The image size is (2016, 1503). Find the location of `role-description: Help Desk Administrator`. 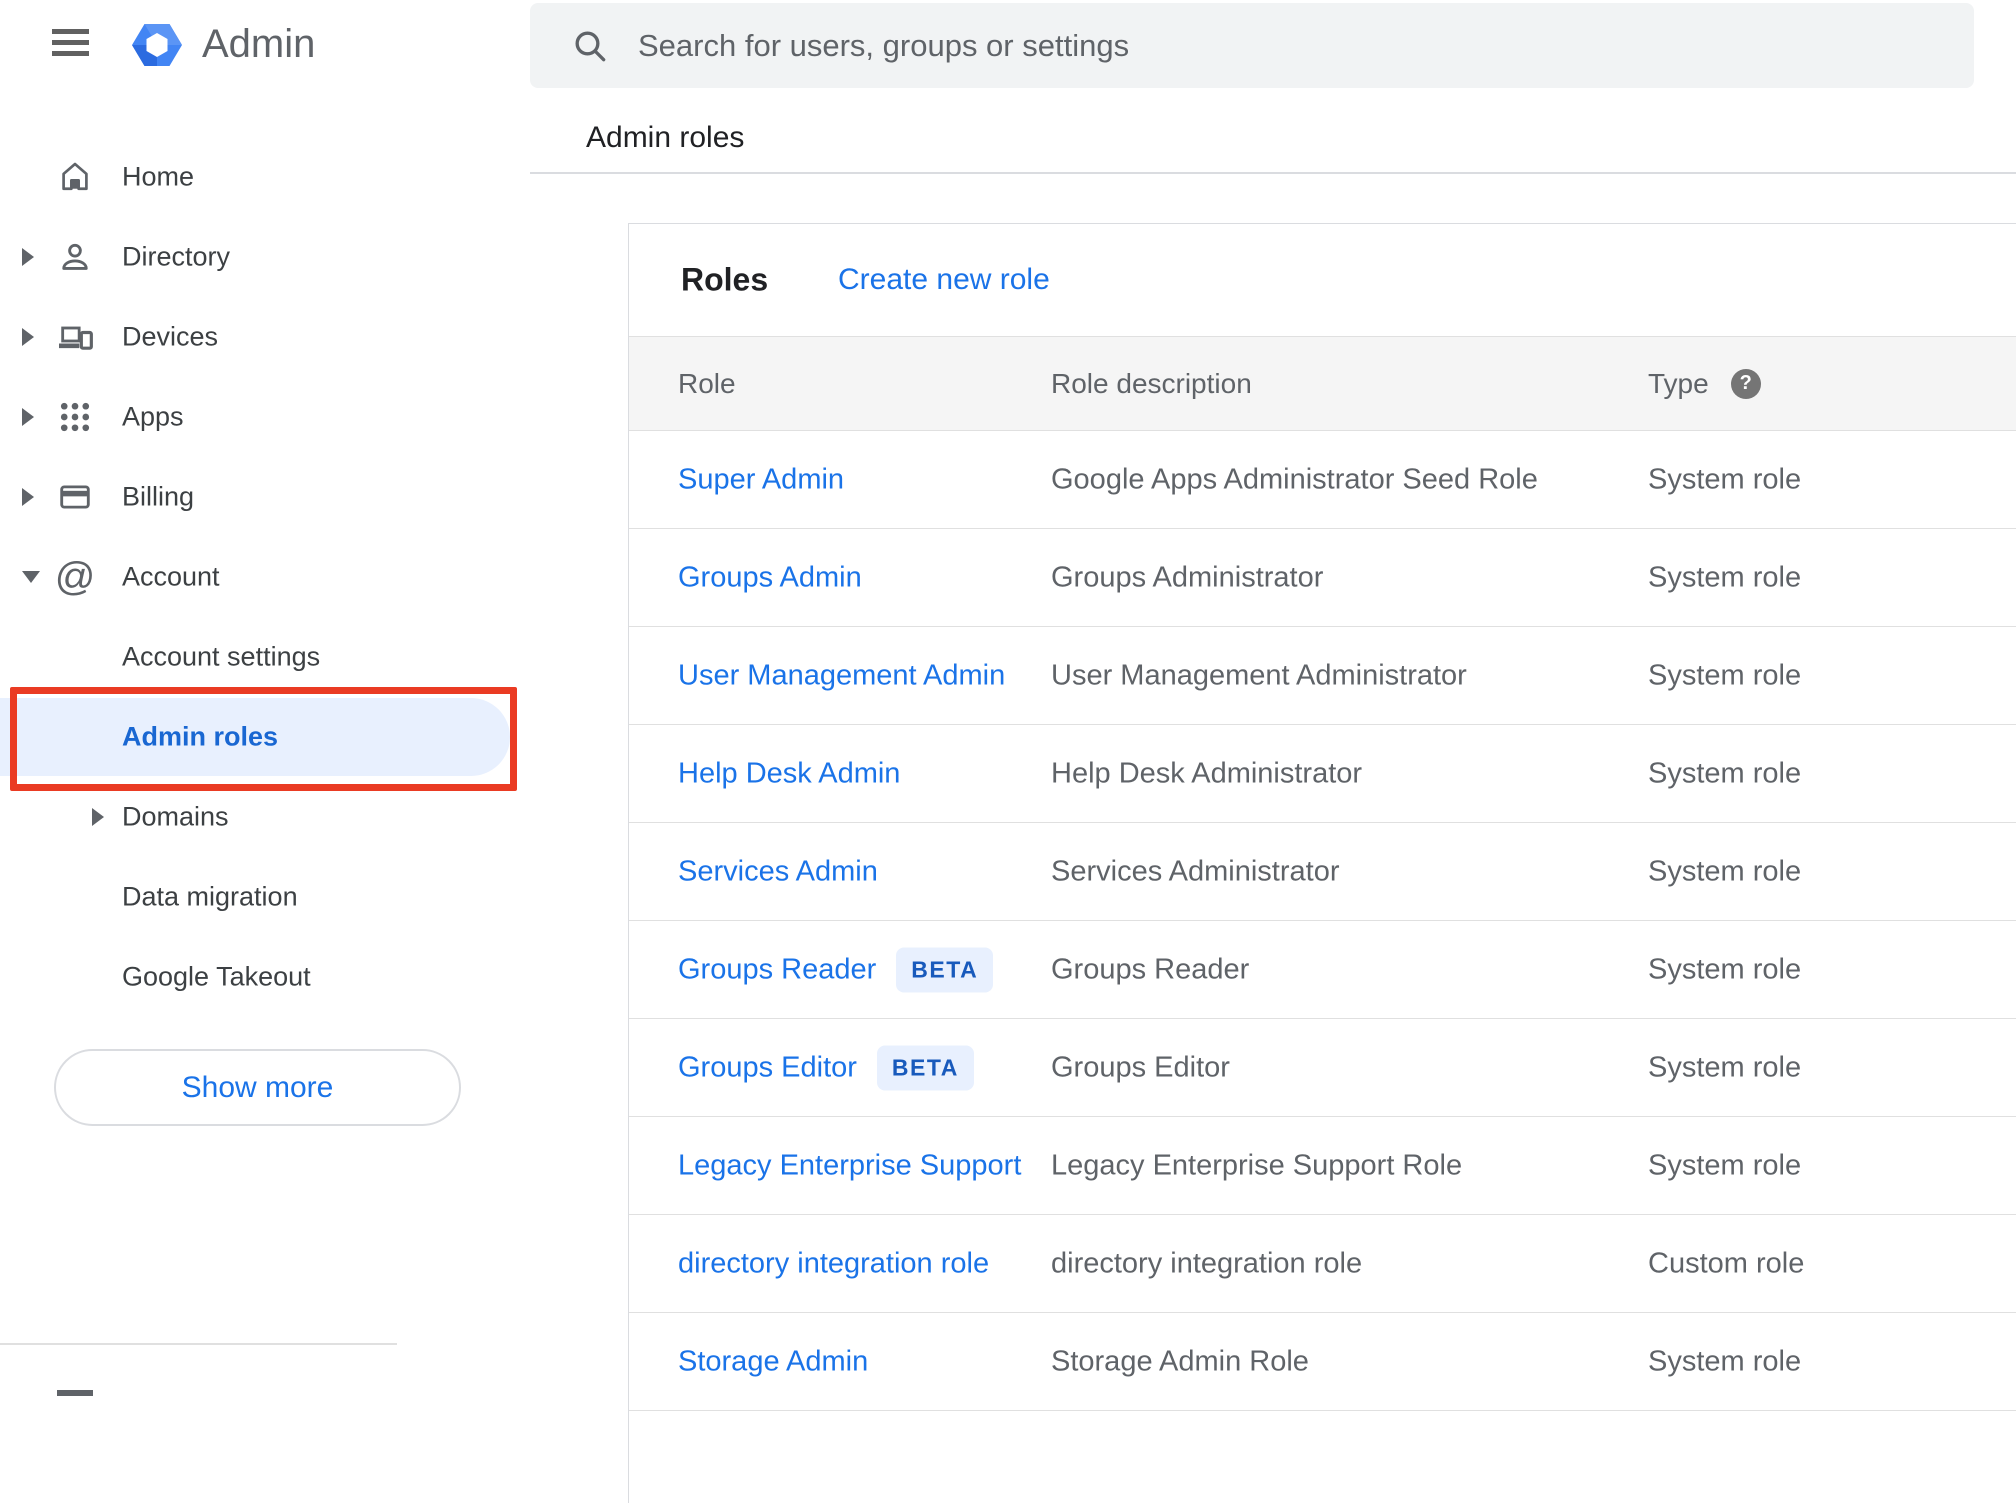

role-description: Help Desk Administrator is located at coordinates (1207, 773).